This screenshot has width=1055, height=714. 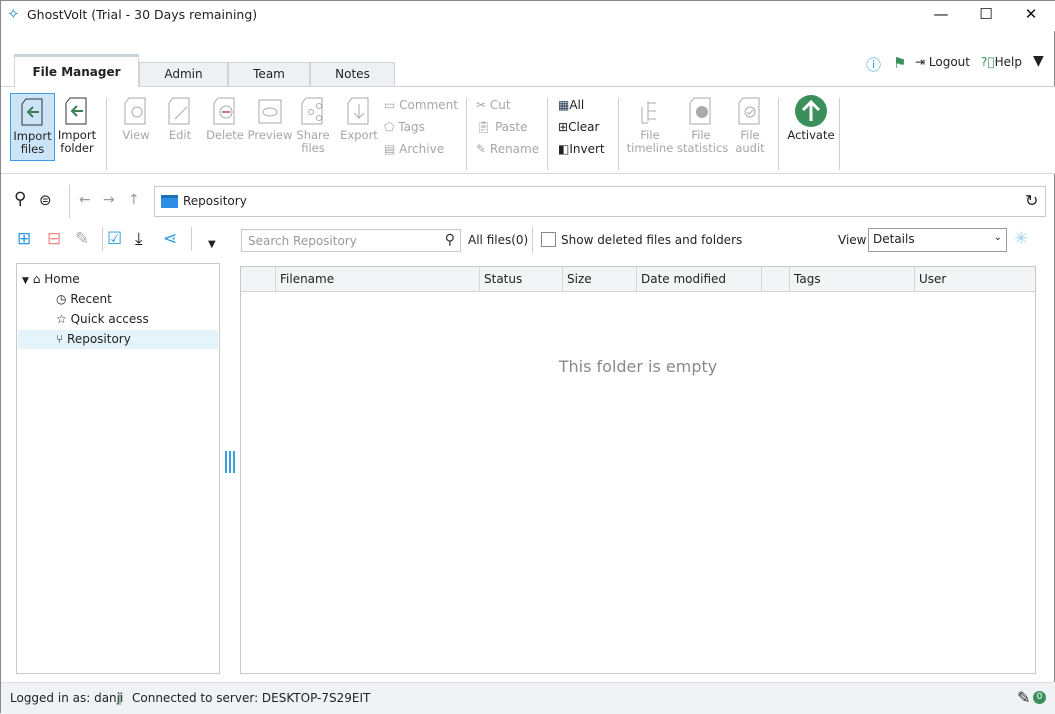 I want to click on toolbar-more-icon: ▼, so click(x=212, y=244).